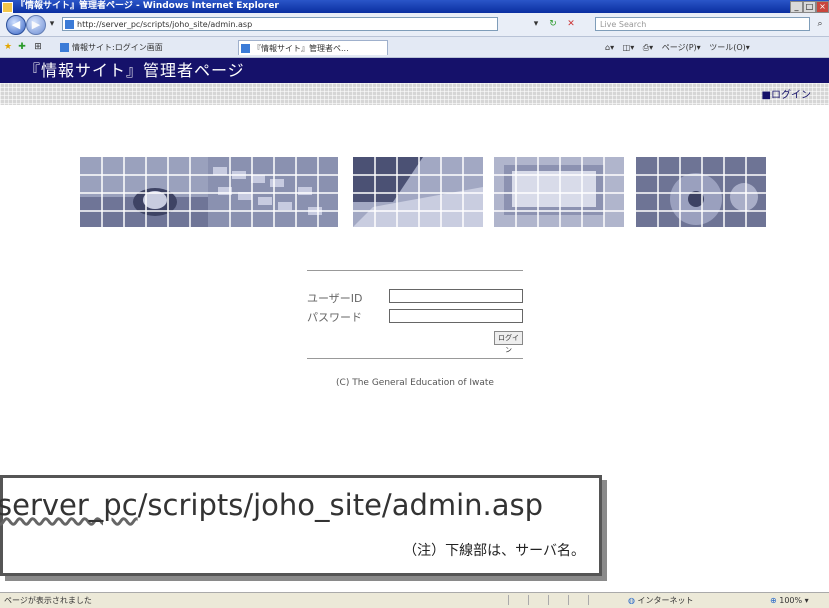 The image size is (829, 608). I want to click on page-header: 『情報サイト』管理者ページ, so click(414, 70).